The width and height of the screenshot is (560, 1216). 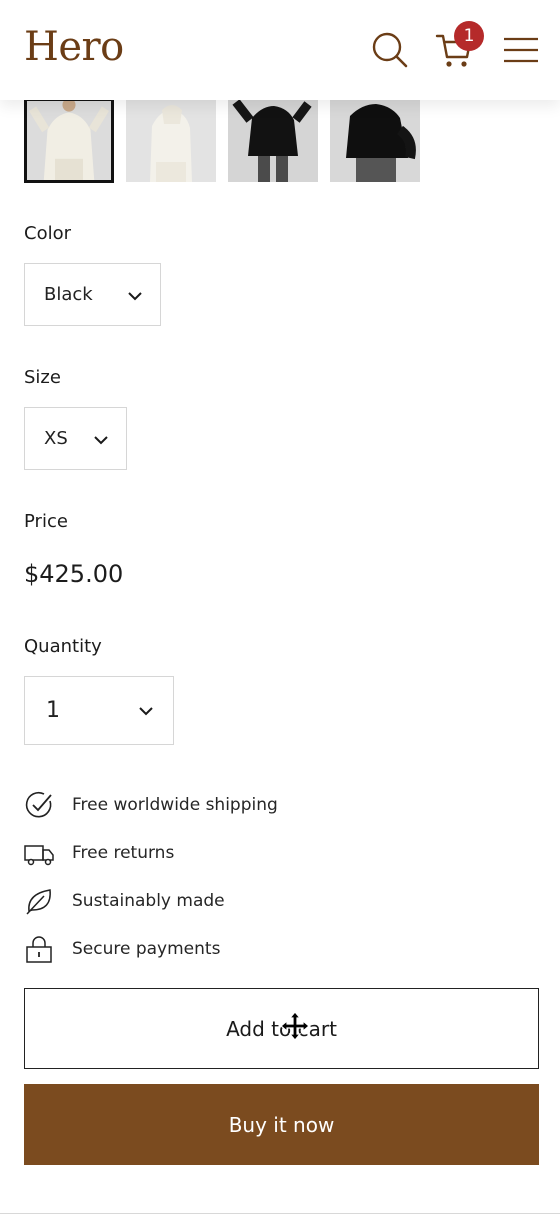 I want to click on cart-count-badge: 1, so click(x=469, y=36).